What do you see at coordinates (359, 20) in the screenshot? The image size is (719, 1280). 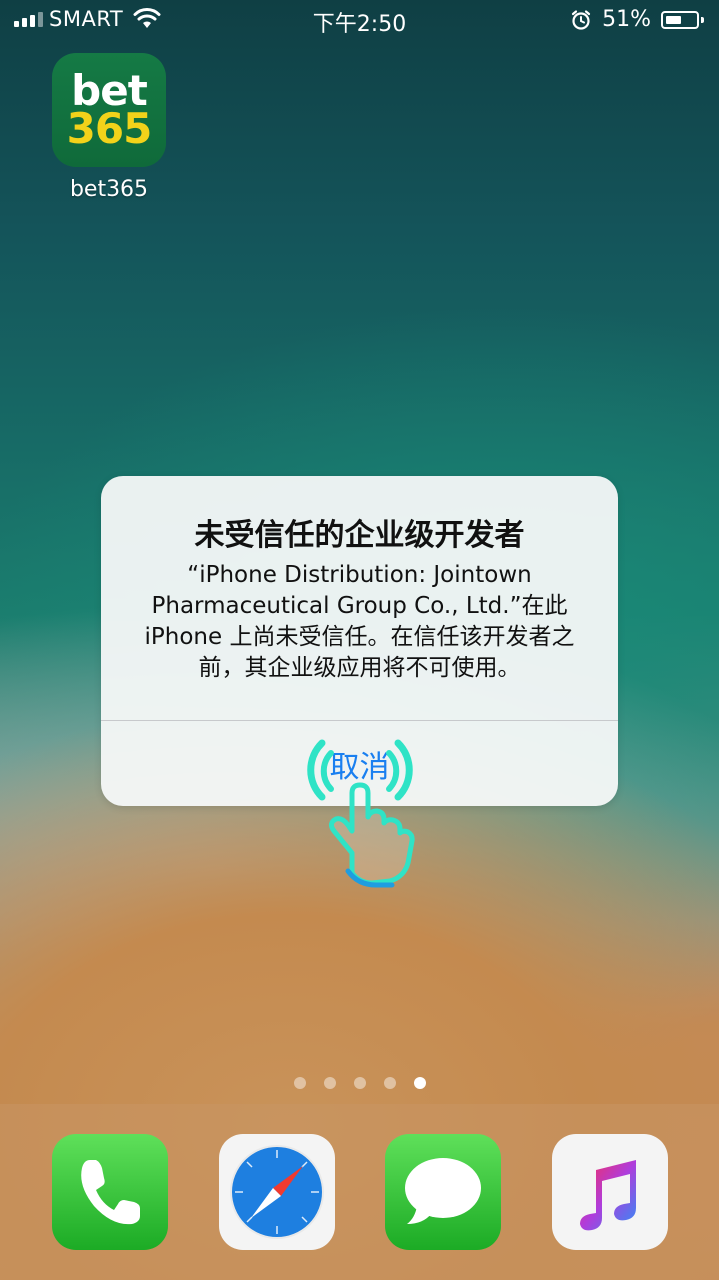 I see `status-bar: SMART 下午2:50 51%` at bounding box center [359, 20].